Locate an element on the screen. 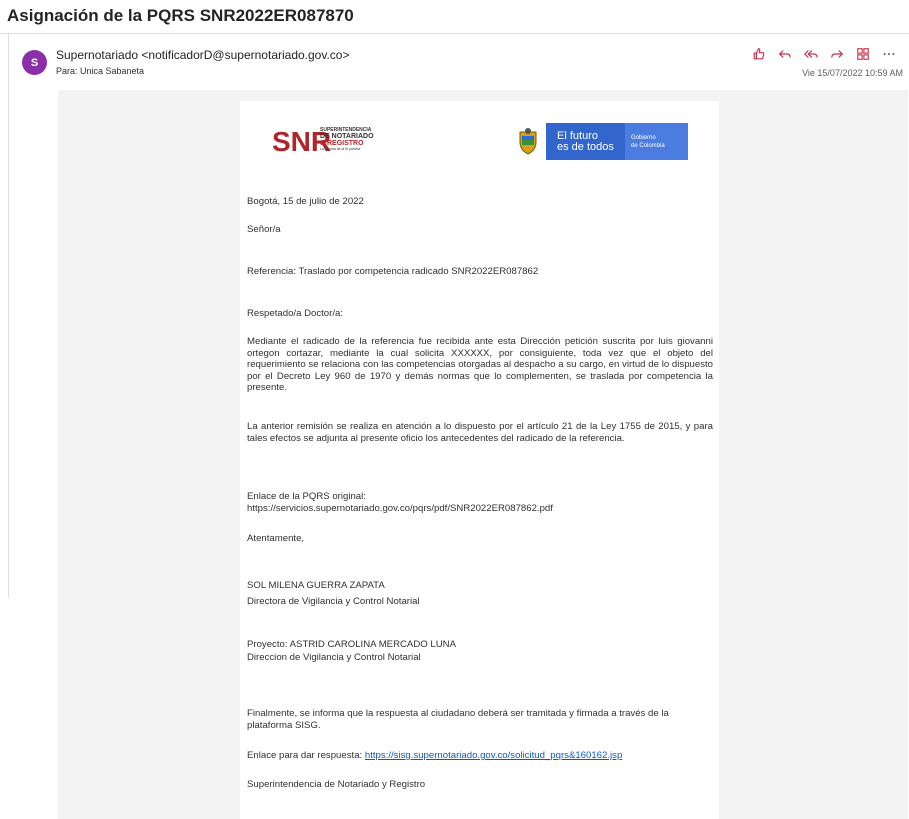 Image resolution: width=909 pixels, height=819 pixels. letter-date: Bogotá, 15 de julio de 2022 is located at coordinates (305, 201).